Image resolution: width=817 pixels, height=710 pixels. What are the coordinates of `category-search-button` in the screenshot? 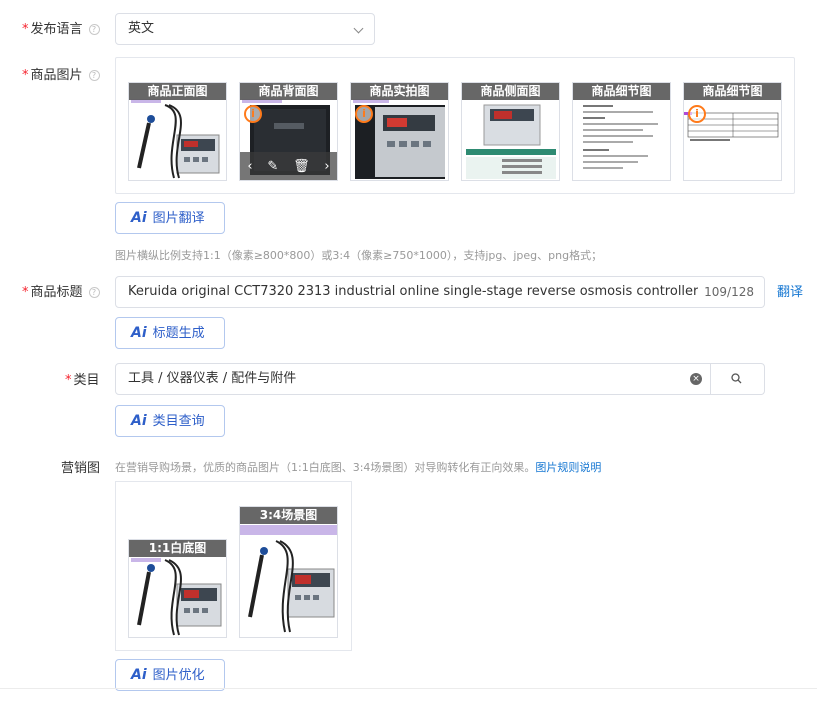 It's located at (737, 379).